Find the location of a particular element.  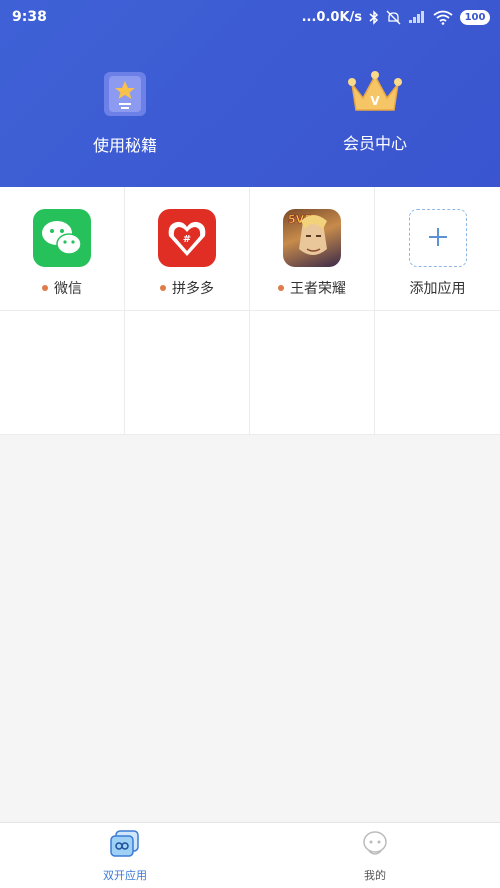

nav-profile: 我的 is located at coordinates (375, 855).